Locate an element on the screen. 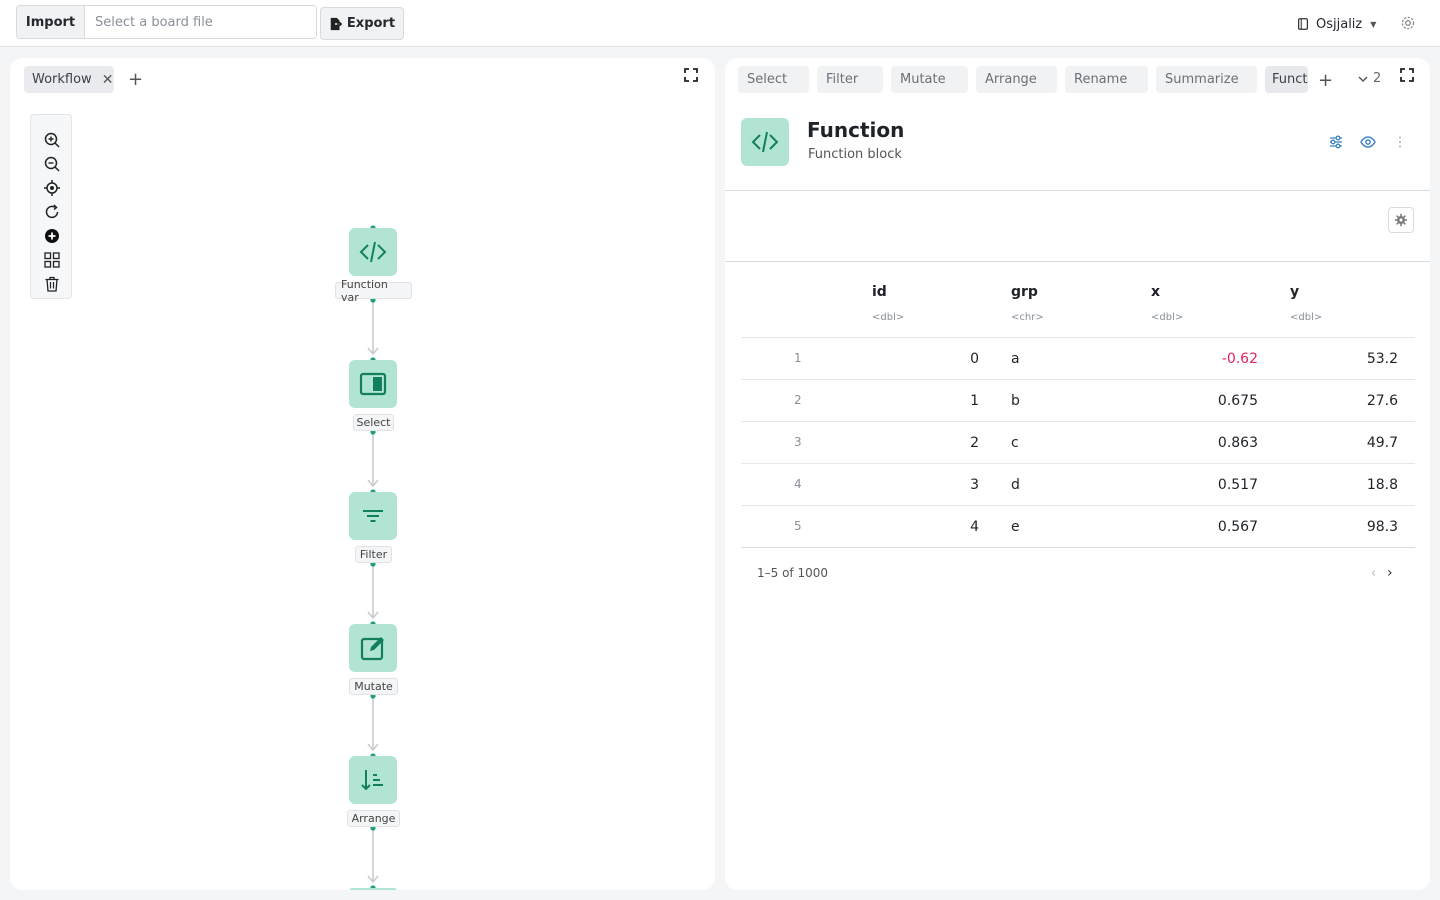 Image resolution: width=1440 pixels, height=900 pixels. user-name: Osjjaliz is located at coordinates (1339, 24).